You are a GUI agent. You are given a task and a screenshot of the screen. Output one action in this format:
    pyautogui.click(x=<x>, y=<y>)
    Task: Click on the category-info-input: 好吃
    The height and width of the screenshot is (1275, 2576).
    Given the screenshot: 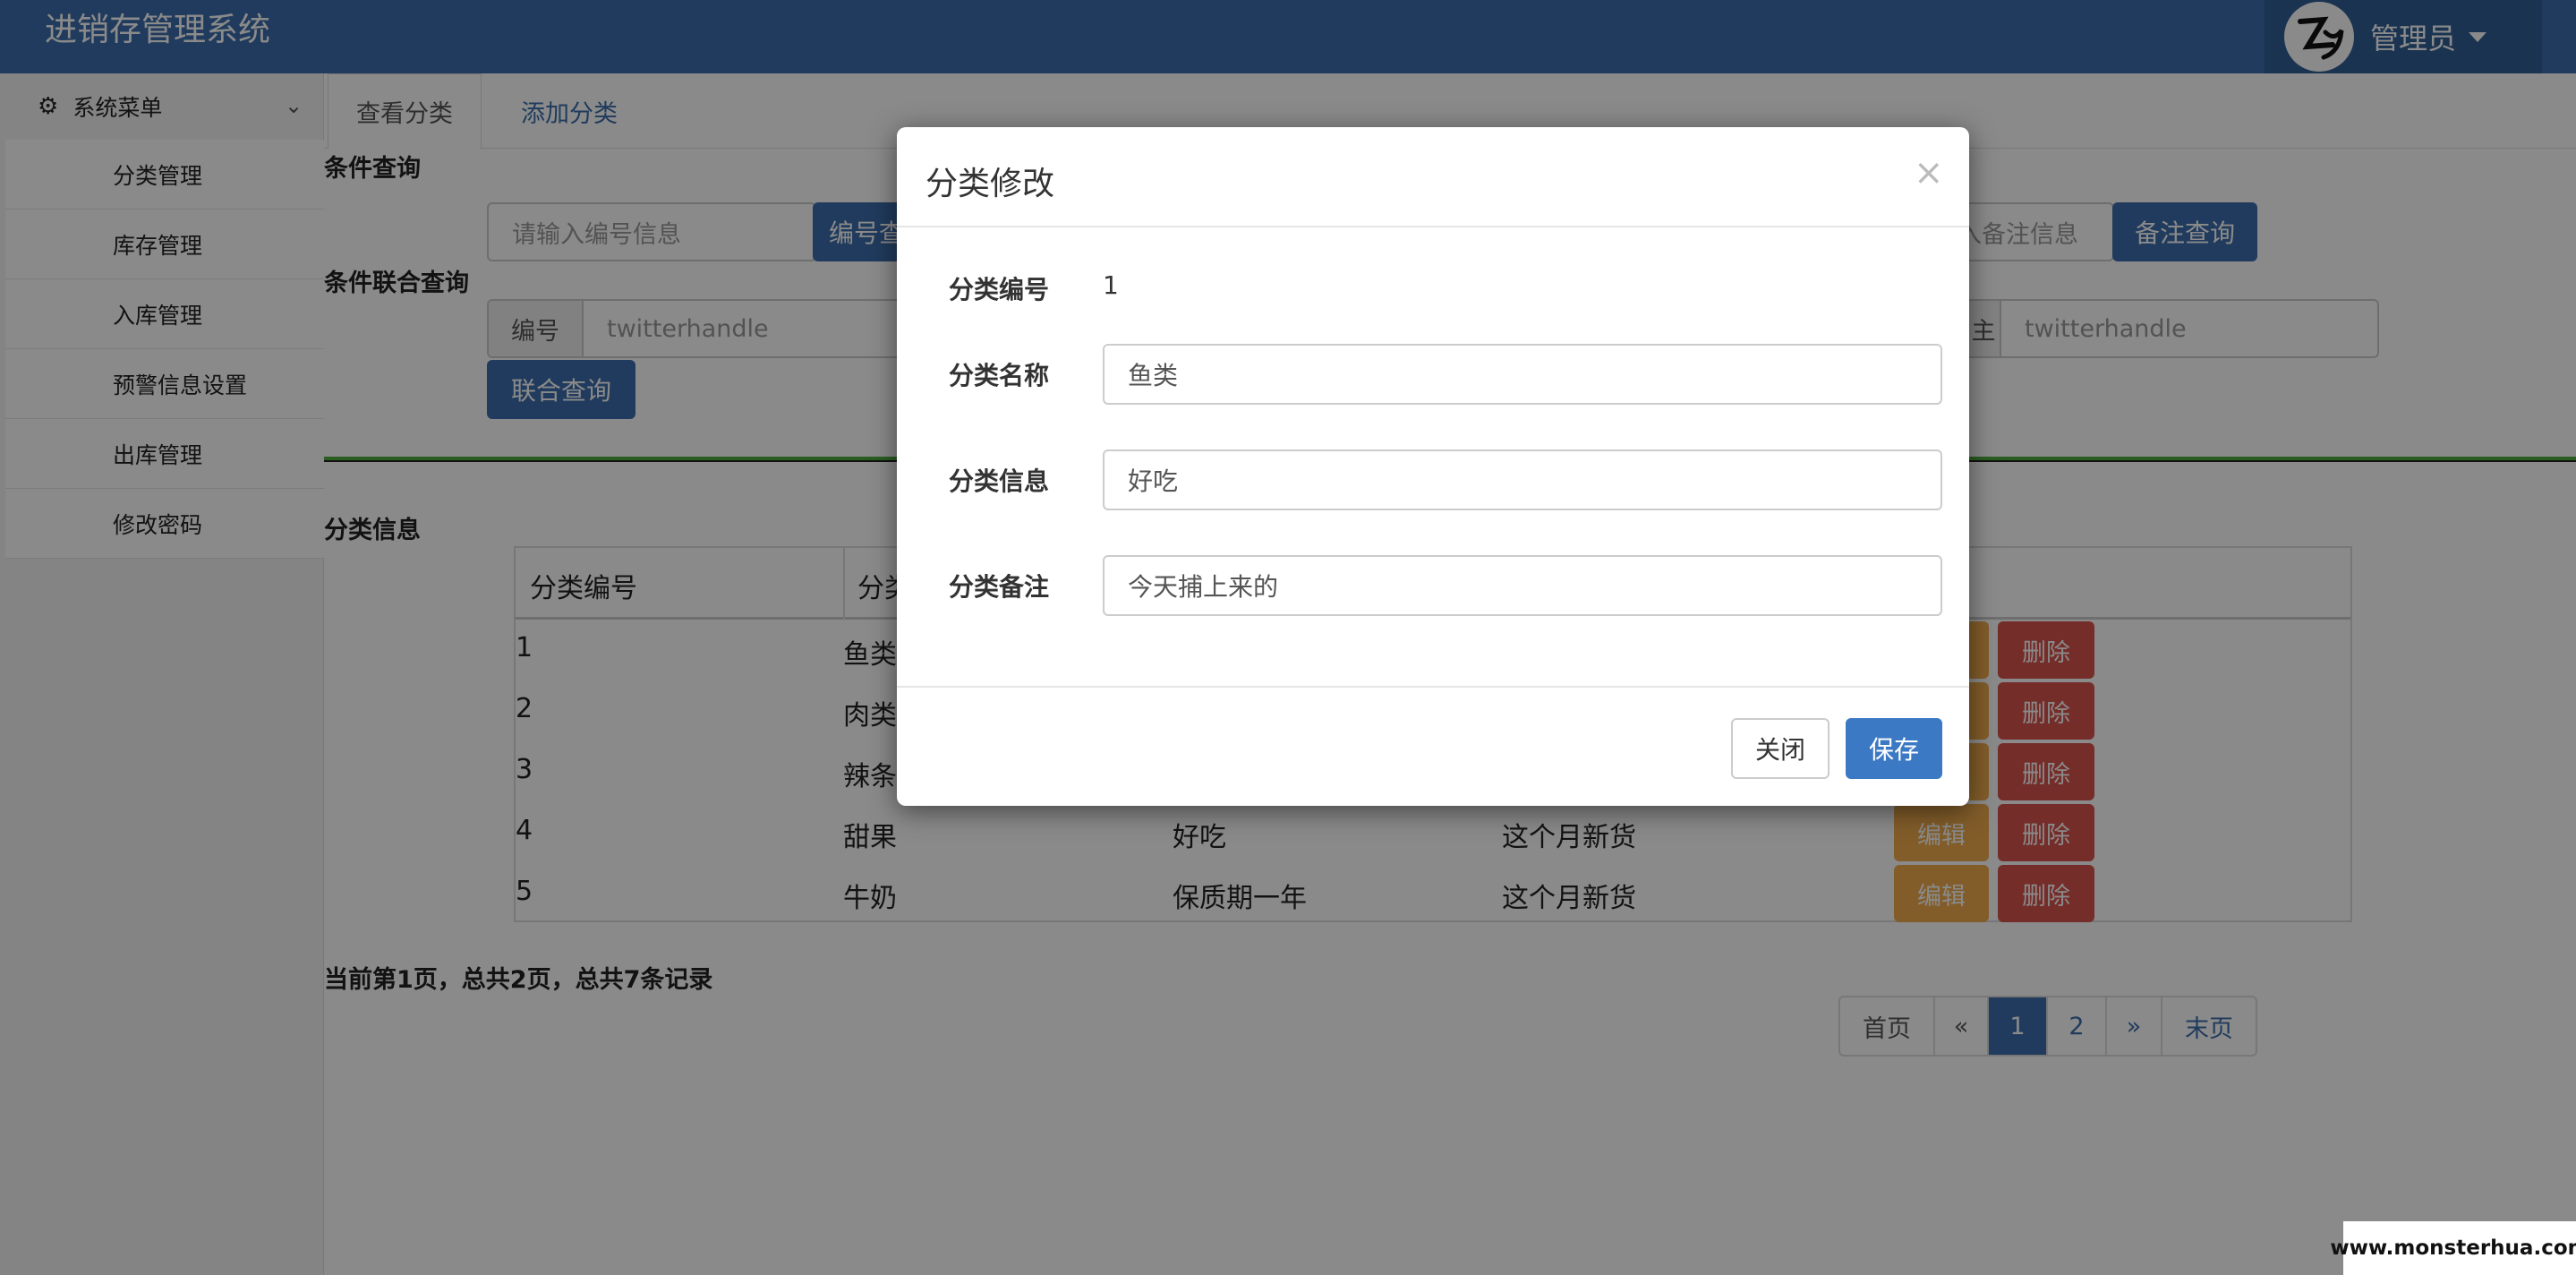 What is the action you would take?
    pyautogui.click(x=1522, y=480)
    